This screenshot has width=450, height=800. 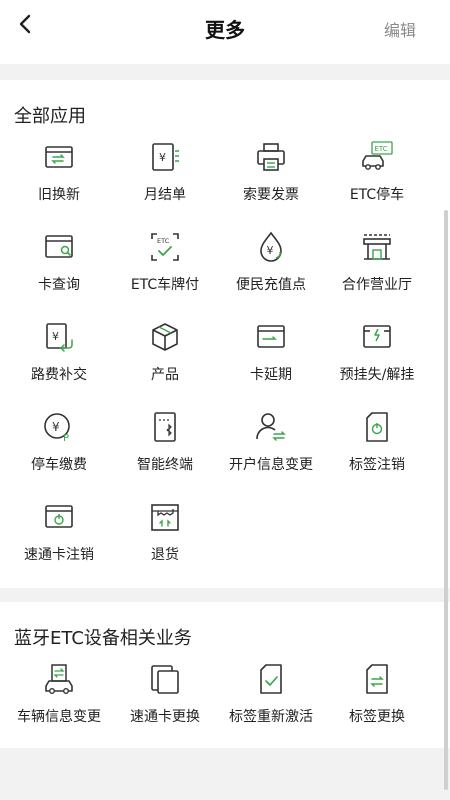 What do you see at coordinates (377, 679) in the screenshot?
I see `tag-replace-icon` at bounding box center [377, 679].